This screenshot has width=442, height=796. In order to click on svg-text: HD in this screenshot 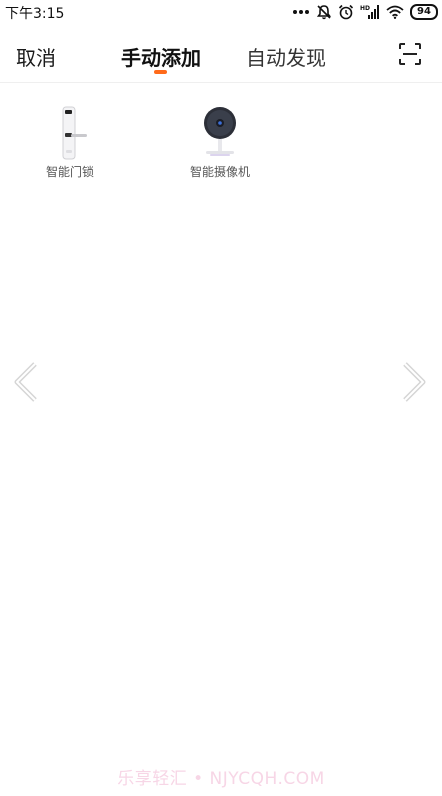, I will do `click(365, 8)`.